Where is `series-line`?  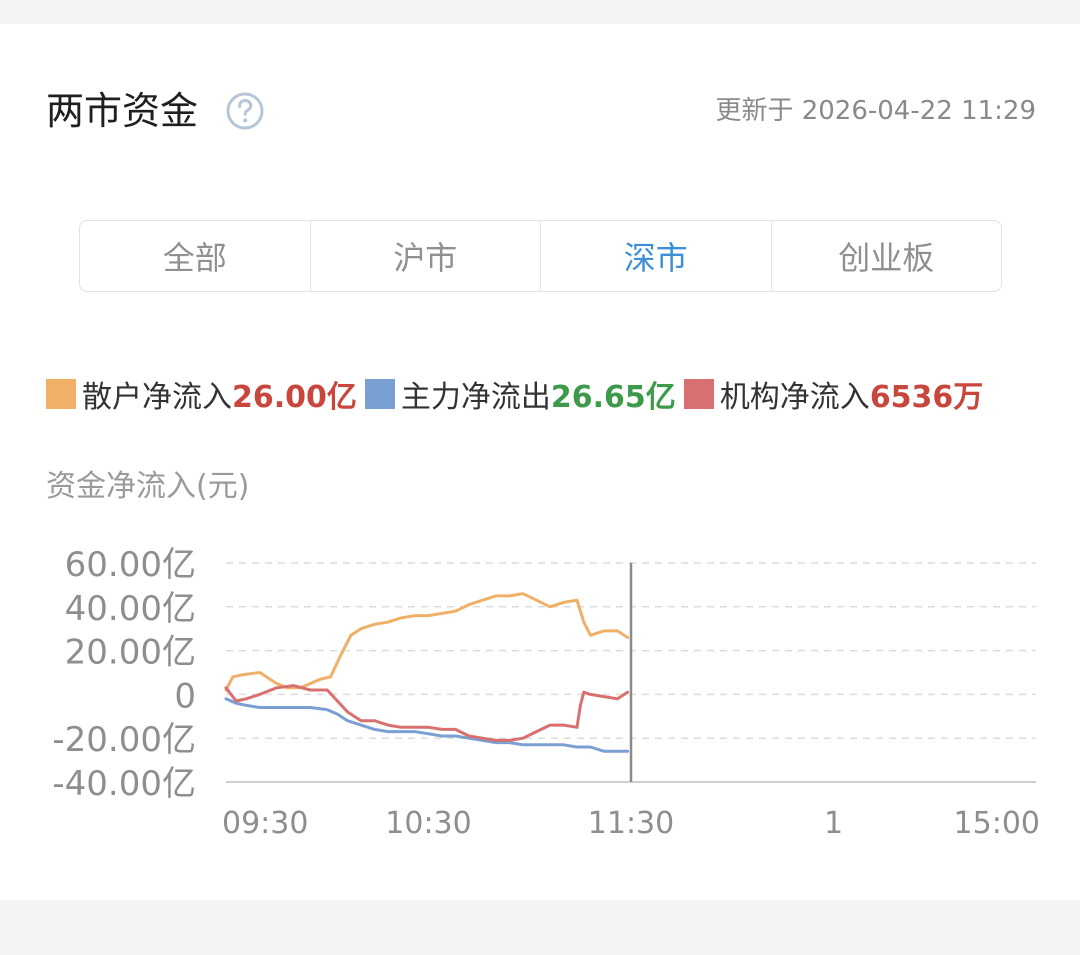
series-line is located at coordinates (427, 642).